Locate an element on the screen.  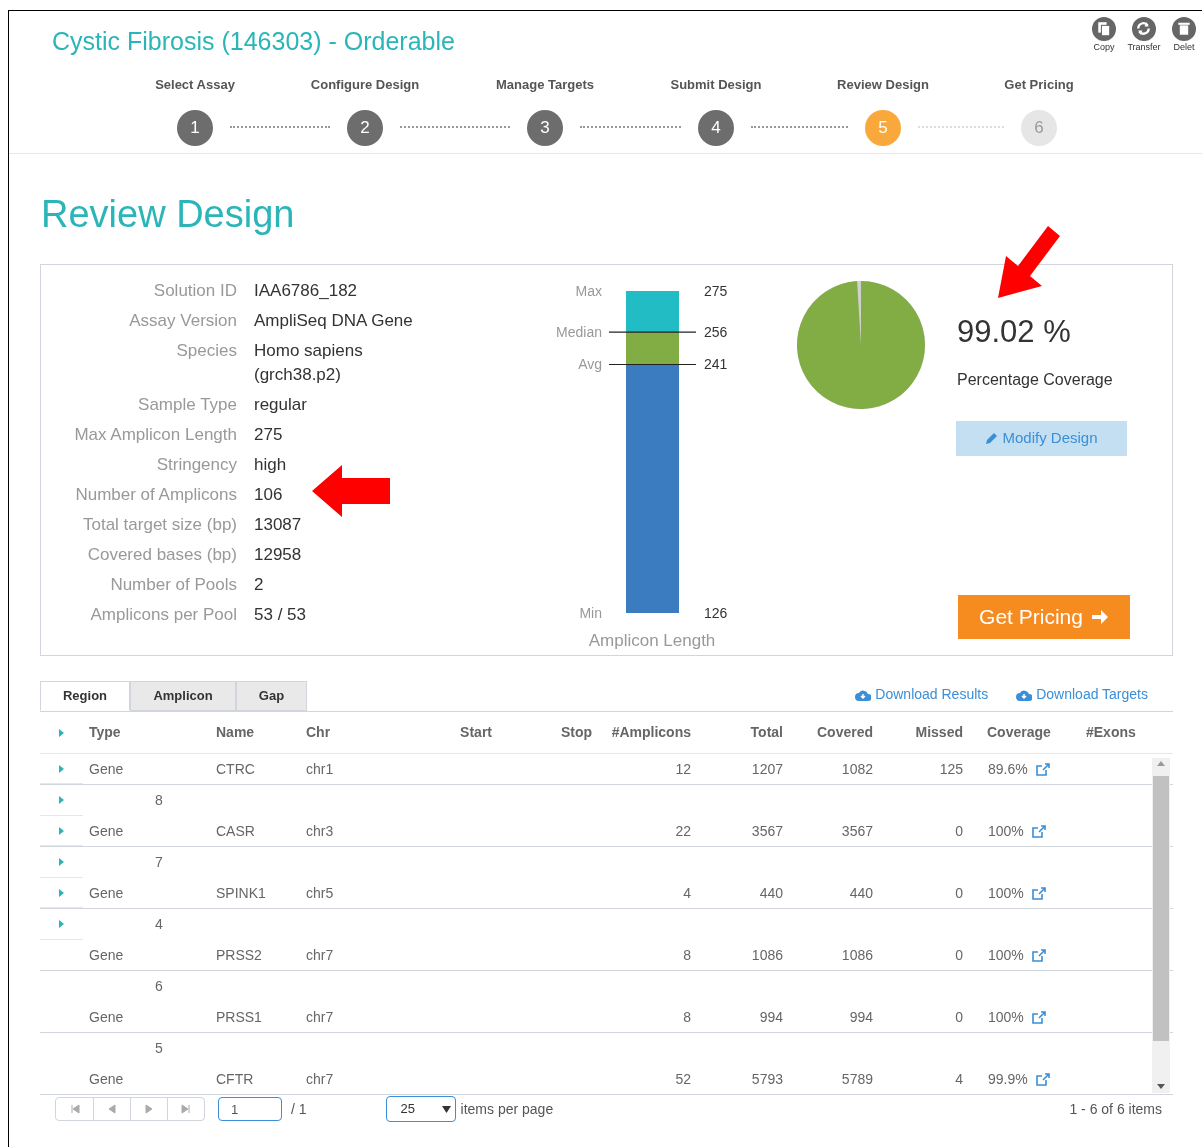
column-header: Type is located at coordinates (105, 732).